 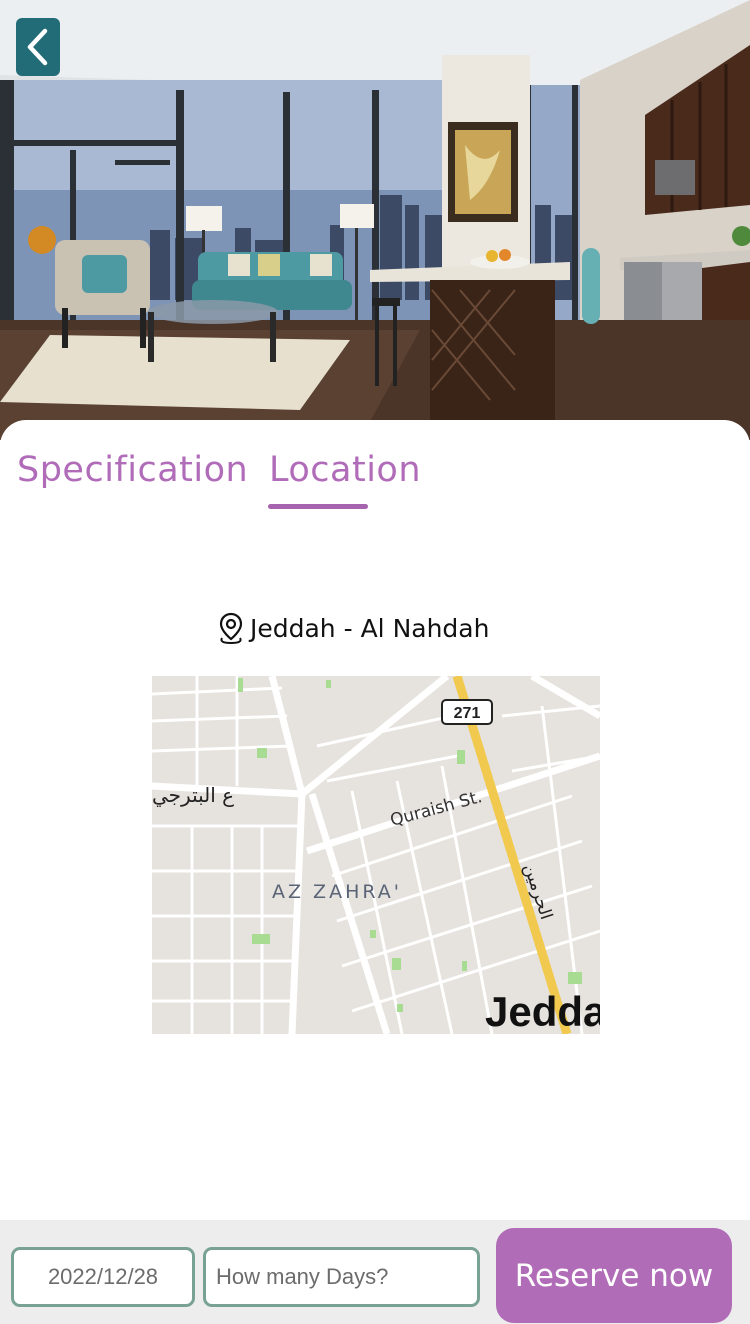 I want to click on location-name: Jeddah - Al Nahdah, so click(x=370, y=628).